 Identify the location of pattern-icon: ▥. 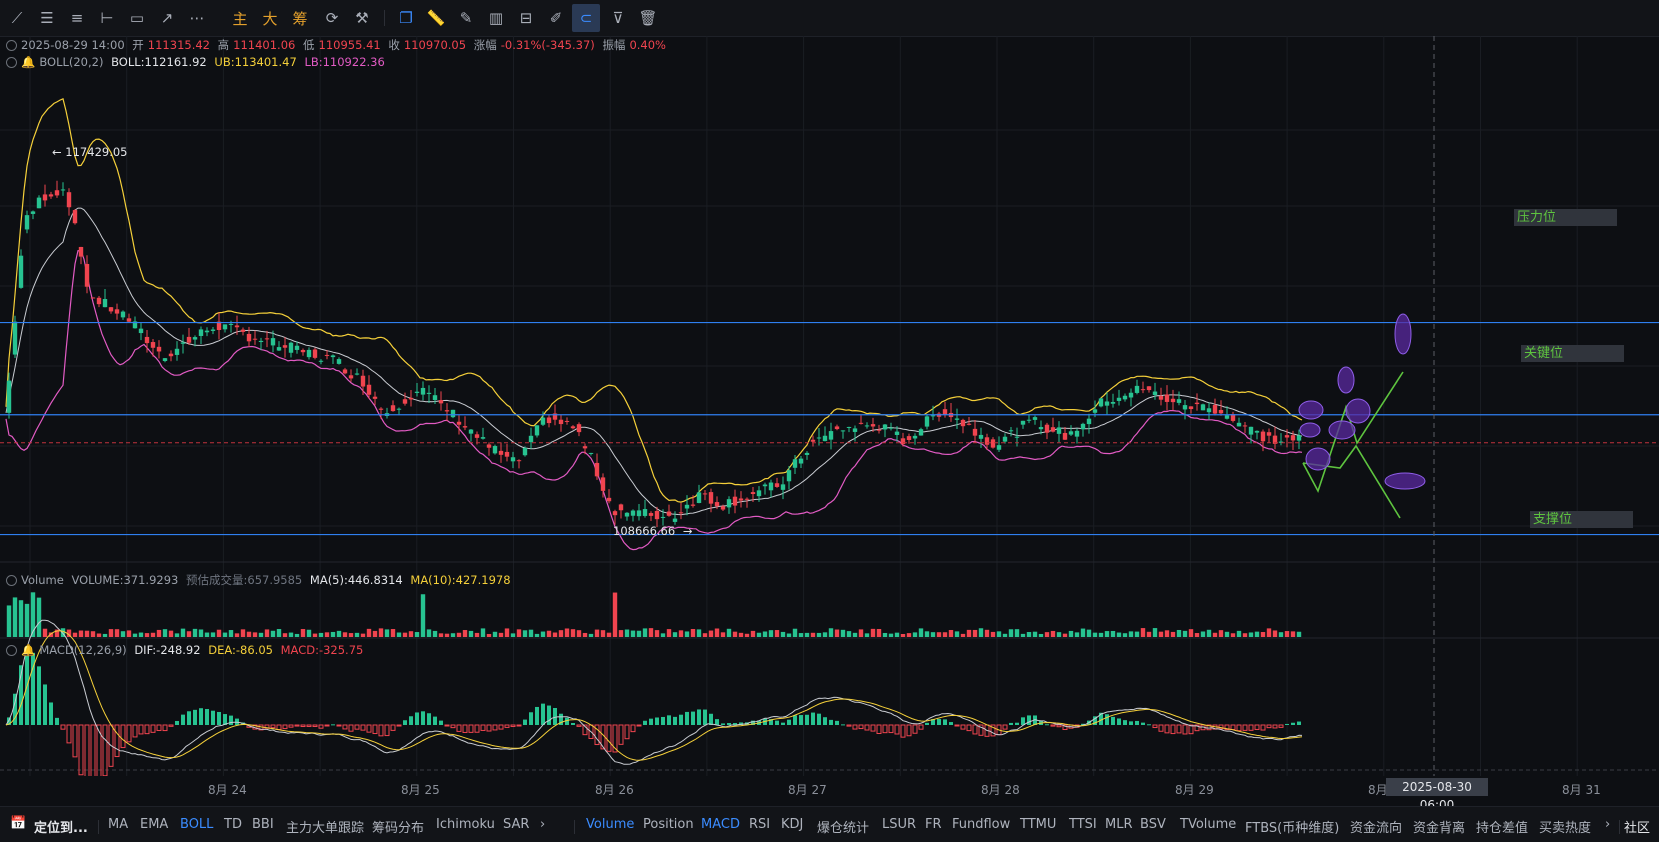
(496, 18).